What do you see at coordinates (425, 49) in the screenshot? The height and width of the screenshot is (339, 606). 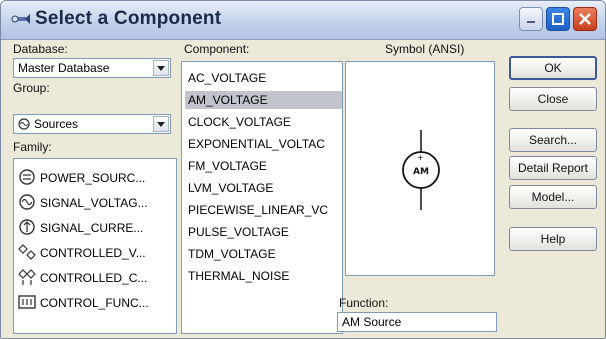 I see `symbol-label: Symbol (ANSI)` at bounding box center [425, 49].